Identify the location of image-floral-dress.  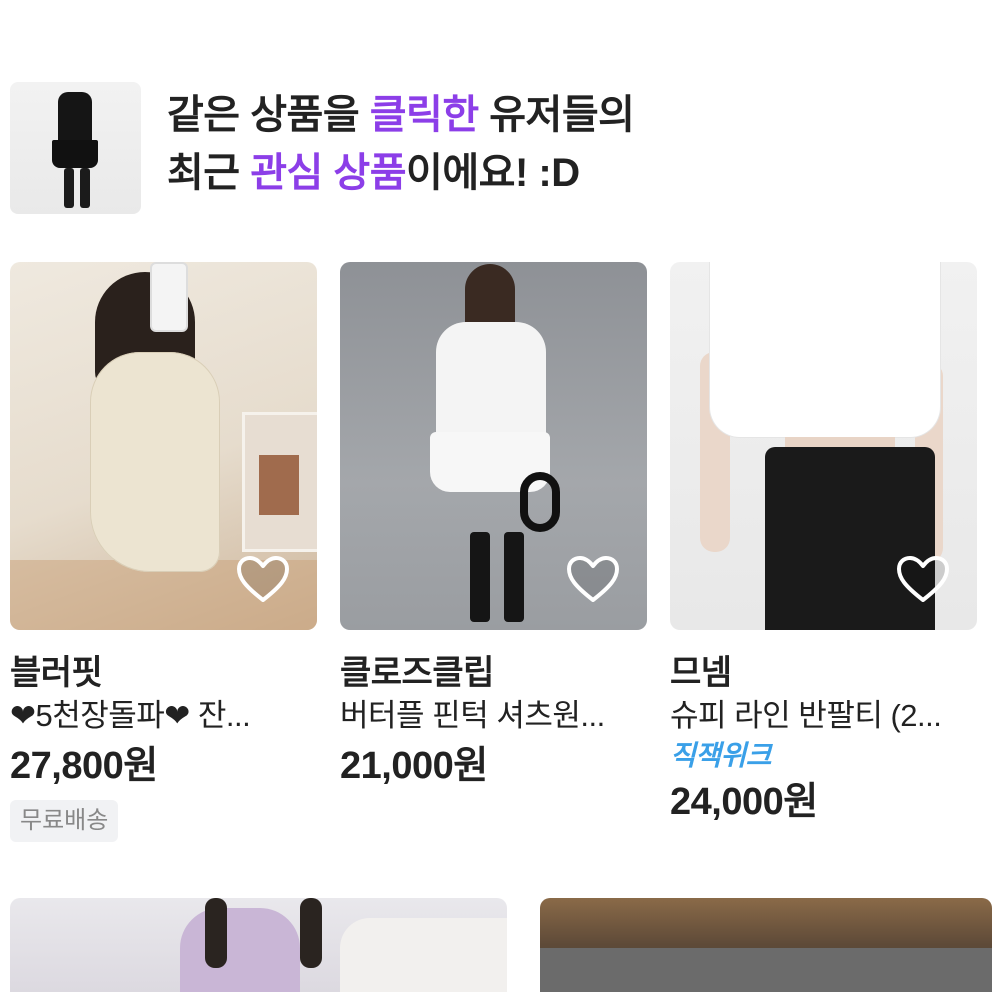
(155, 462).